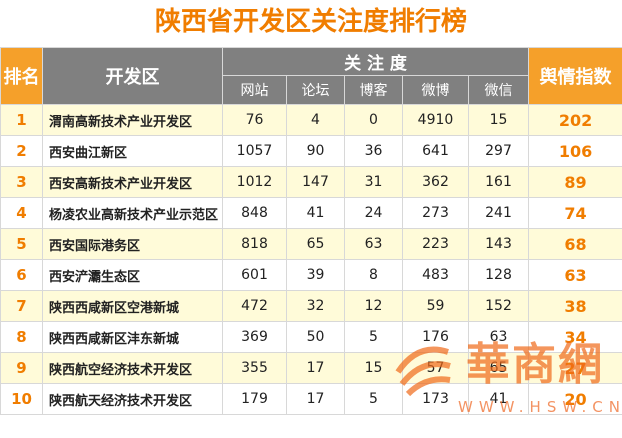 The image size is (622, 438). What do you see at coordinates (21, 244) in the screenshot?
I see `cell-rank: 5` at bounding box center [21, 244].